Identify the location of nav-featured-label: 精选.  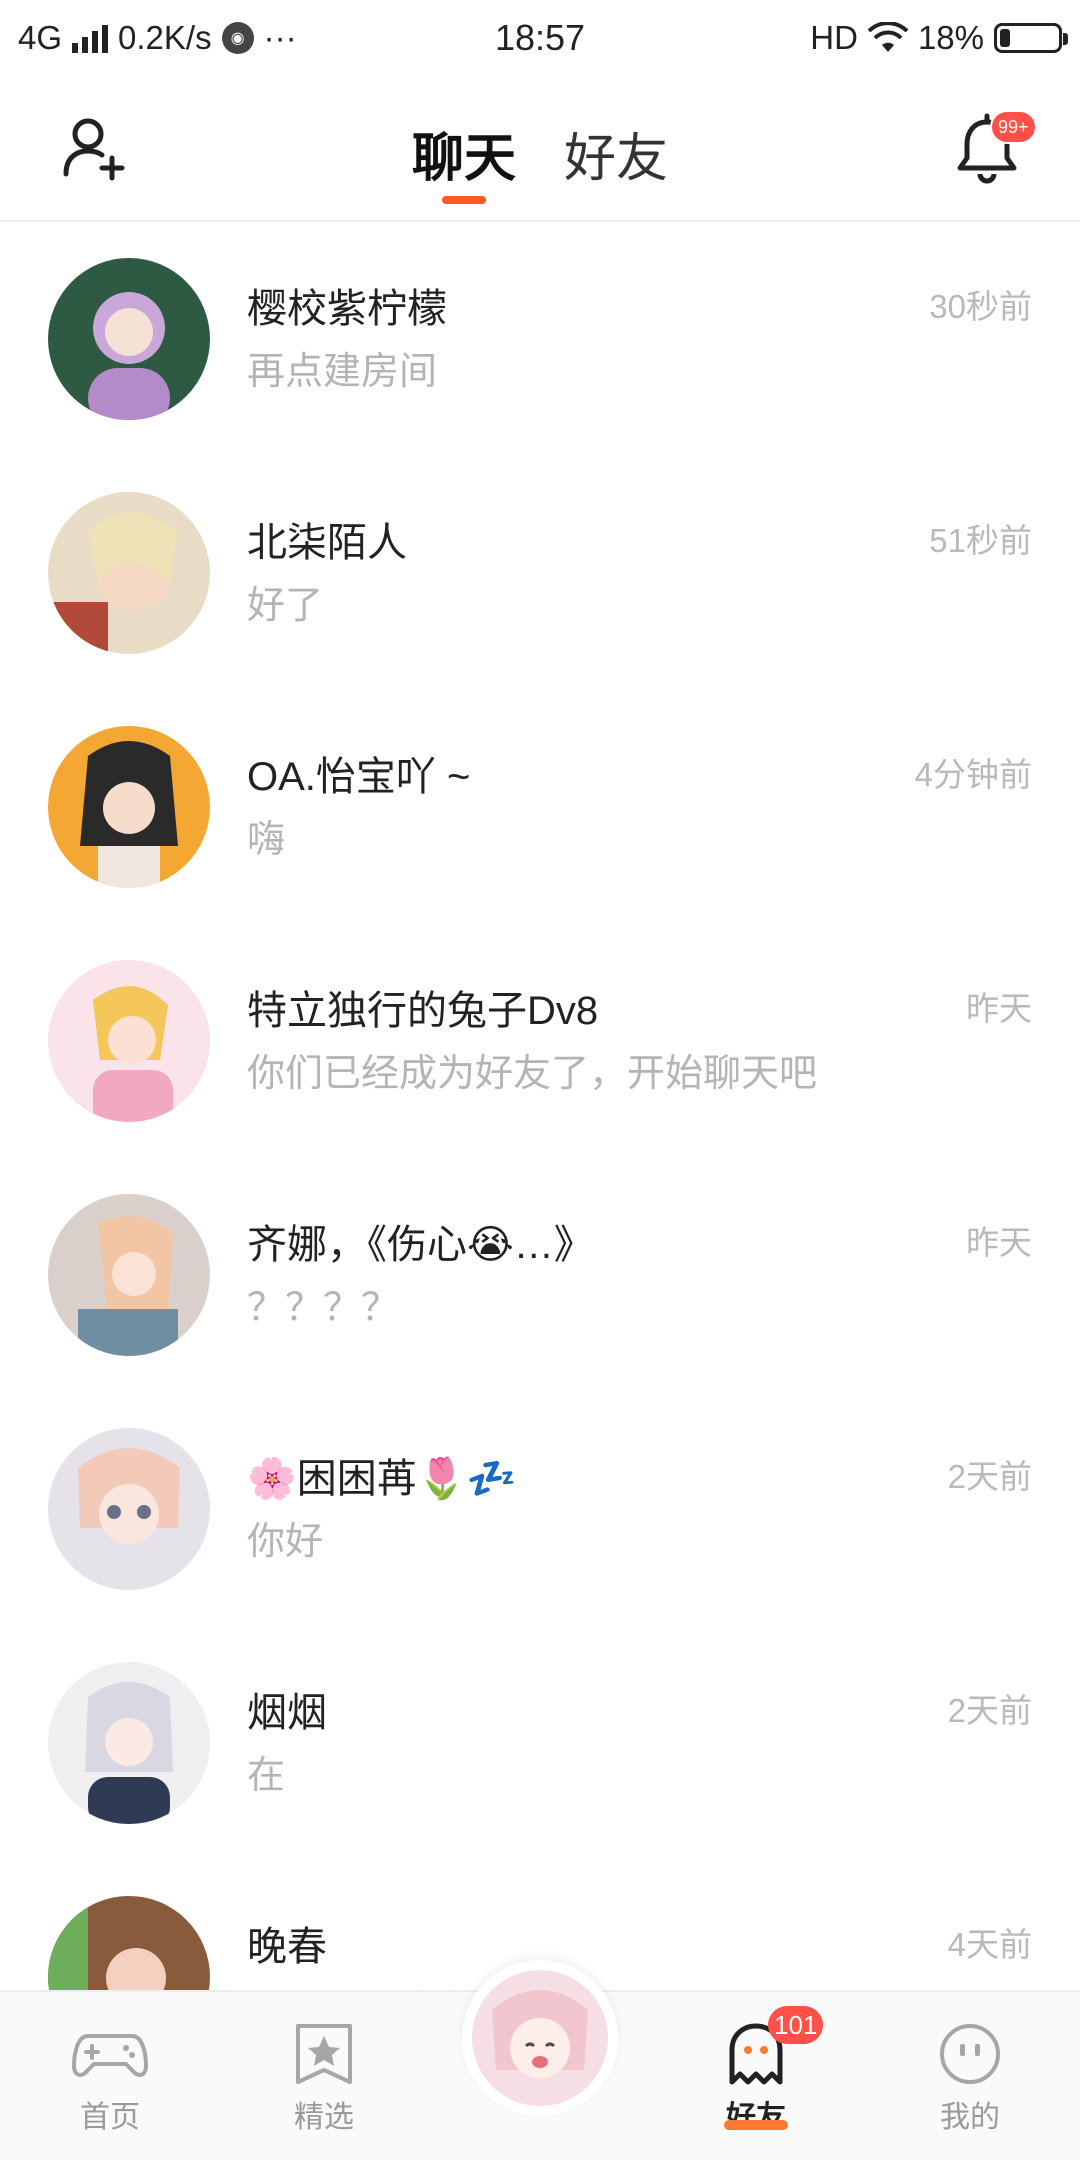
(324, 2117).